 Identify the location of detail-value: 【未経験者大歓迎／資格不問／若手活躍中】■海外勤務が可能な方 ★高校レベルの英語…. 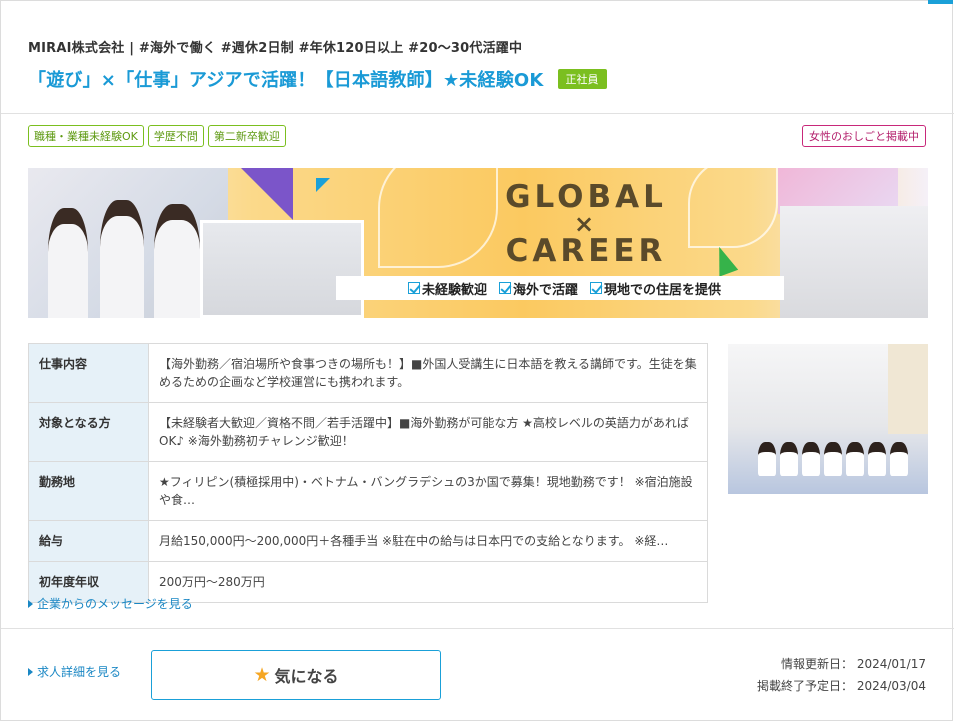
(428, 432).